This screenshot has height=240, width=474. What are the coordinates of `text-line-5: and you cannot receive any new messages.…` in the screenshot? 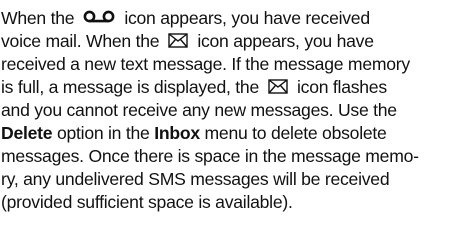 It's located at (199, 110).